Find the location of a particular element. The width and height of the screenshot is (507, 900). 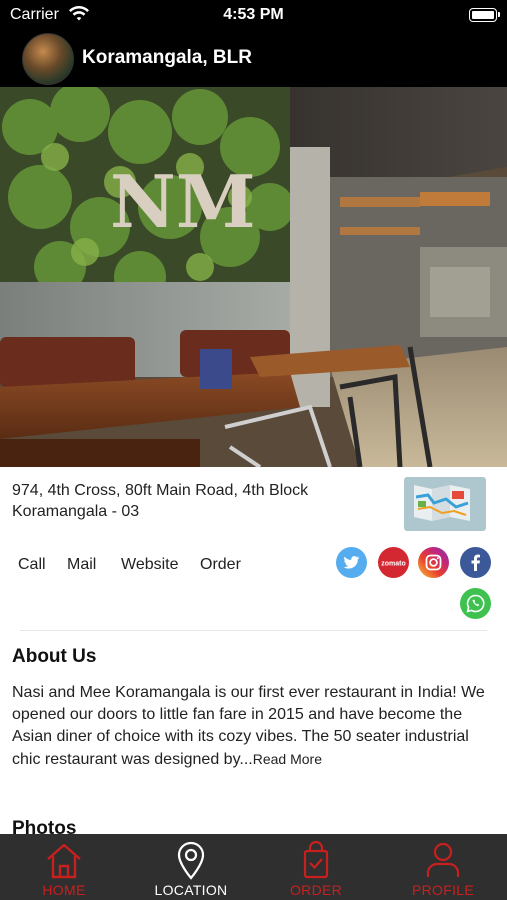

instagram-icon is located at coordinates (433, 562).